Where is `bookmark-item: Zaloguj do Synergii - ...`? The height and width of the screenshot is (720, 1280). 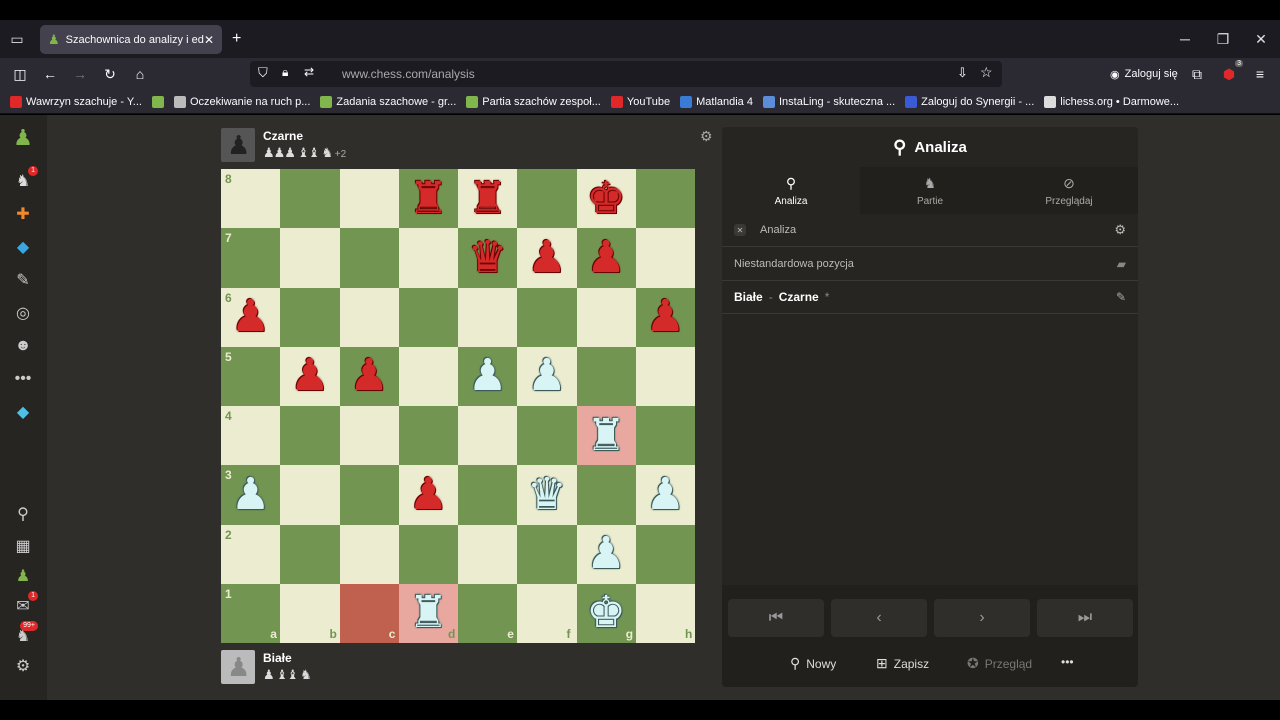 bookmark-item: Zaloguj do Synergii - ... is located at coordinates (969, 101).